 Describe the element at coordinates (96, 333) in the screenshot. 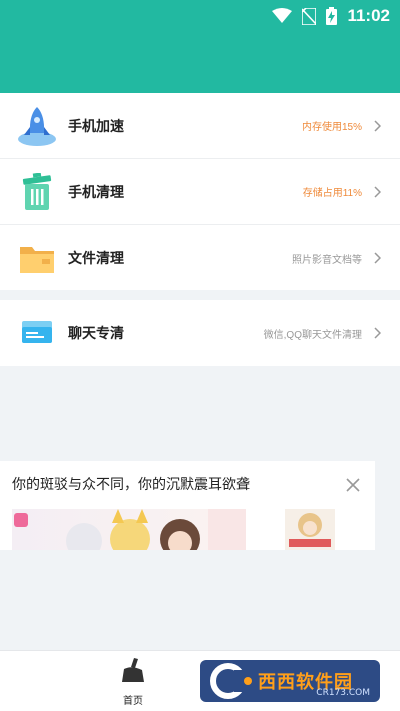

I see `list-item-label: 聊天专清` at that location.